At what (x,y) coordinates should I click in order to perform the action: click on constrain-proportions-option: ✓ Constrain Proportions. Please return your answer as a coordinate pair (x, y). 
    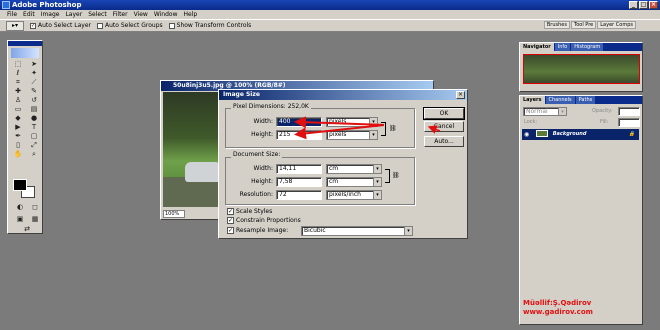
    Looking at the image, I should click on (264, 220).